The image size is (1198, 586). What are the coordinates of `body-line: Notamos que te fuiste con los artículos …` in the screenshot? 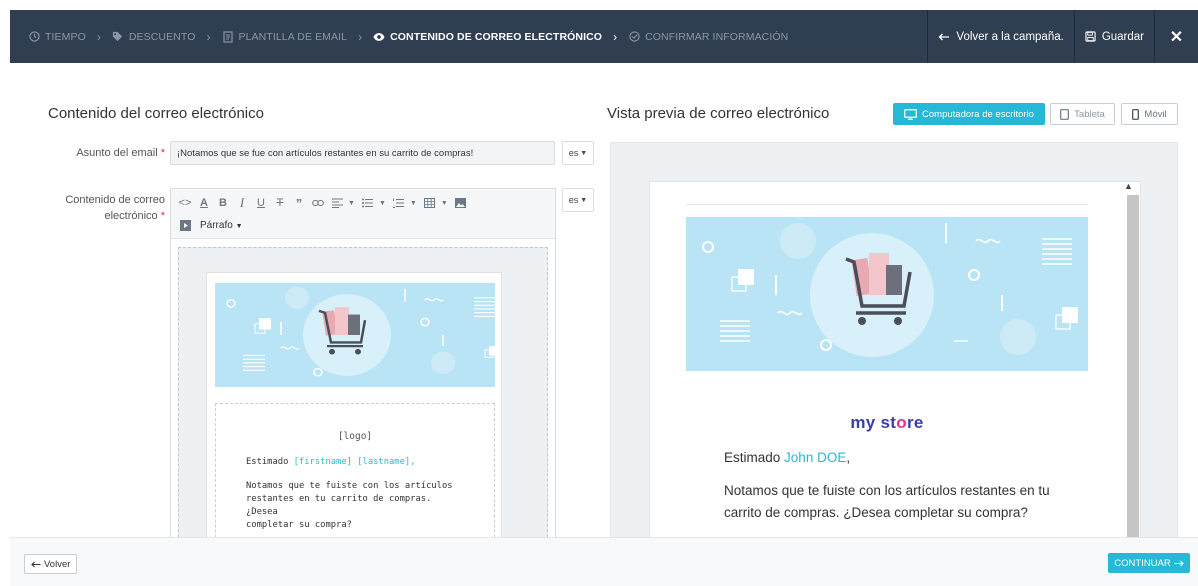 It's located at (887, 490).